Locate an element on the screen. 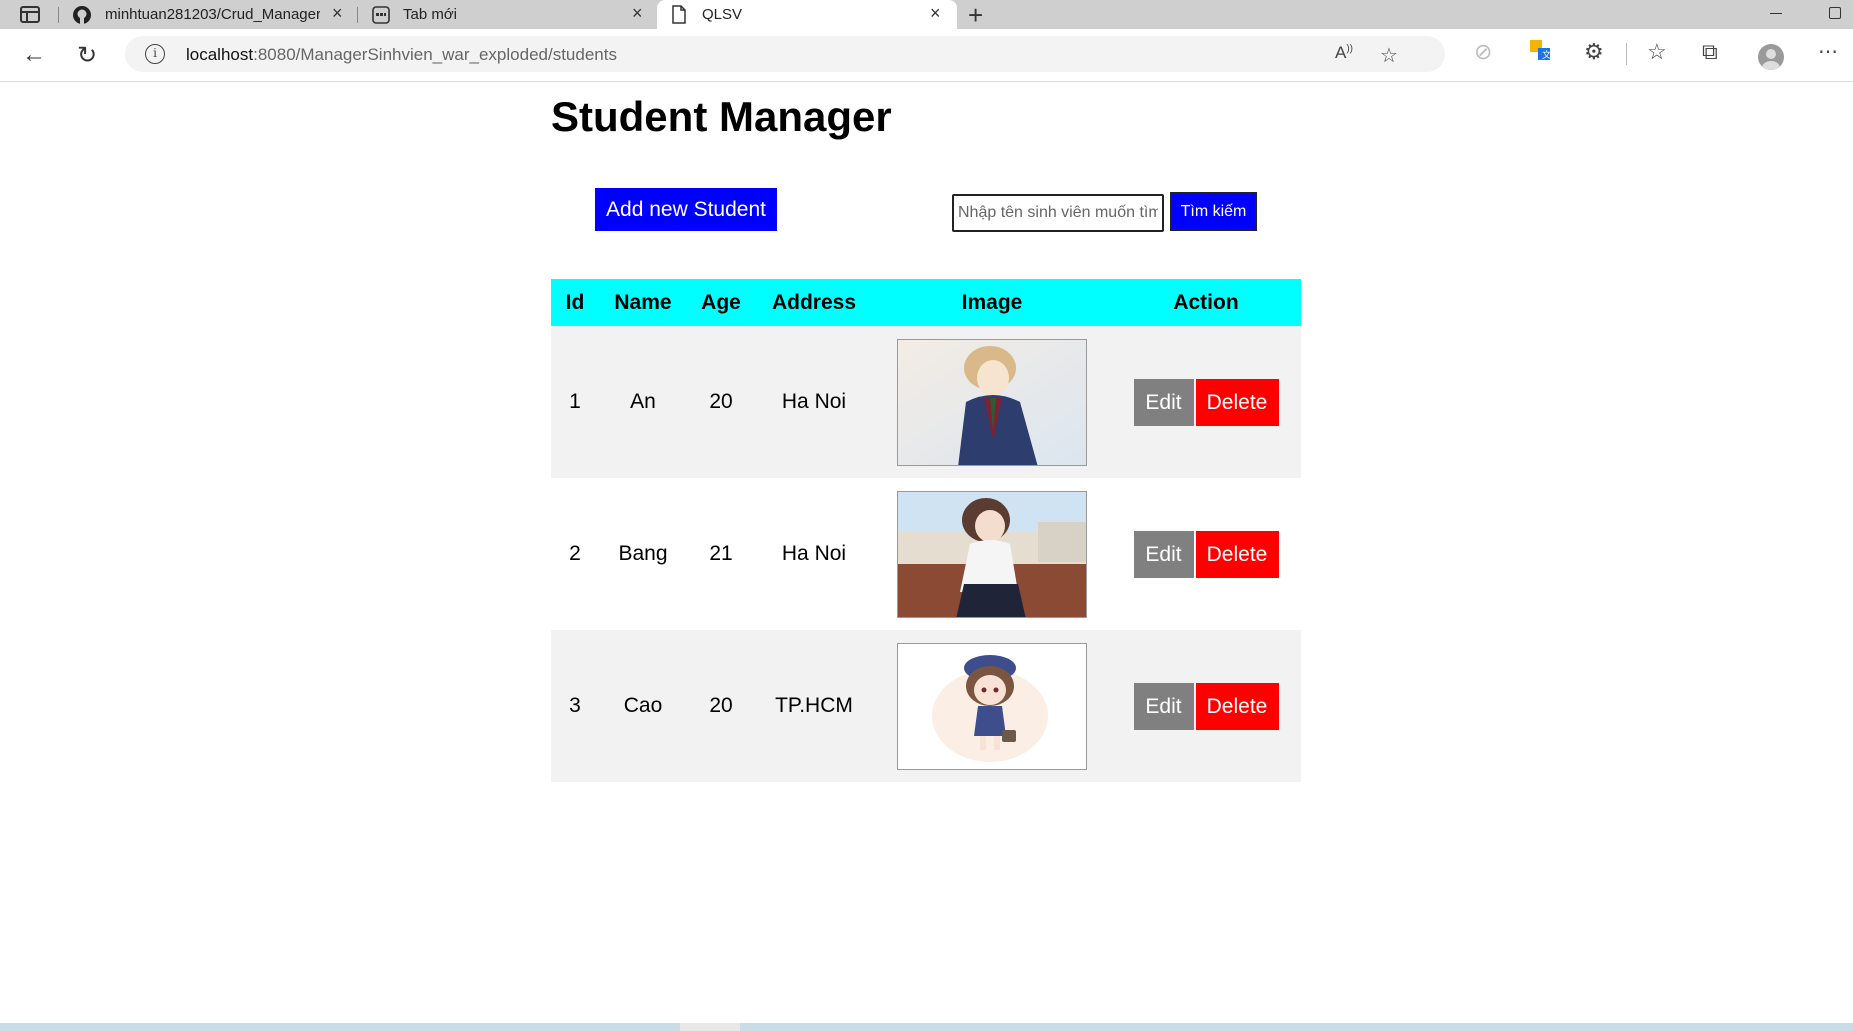 This screenshot has width=1853, height=1031. tab-qlsv: QLSV × is located at coordinates (807, 14).